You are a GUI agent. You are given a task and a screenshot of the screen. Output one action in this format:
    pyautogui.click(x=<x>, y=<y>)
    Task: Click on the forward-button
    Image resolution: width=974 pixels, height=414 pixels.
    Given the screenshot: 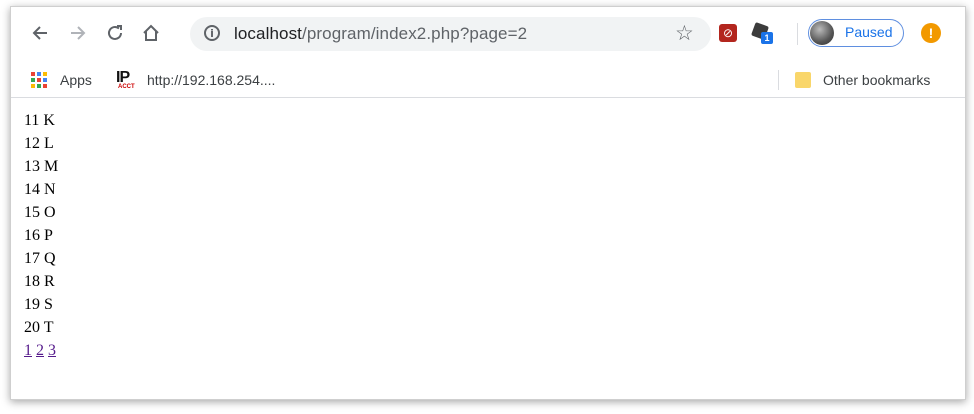 What is the action you would take?
    pyautogui.click(x=78, y=33)
    